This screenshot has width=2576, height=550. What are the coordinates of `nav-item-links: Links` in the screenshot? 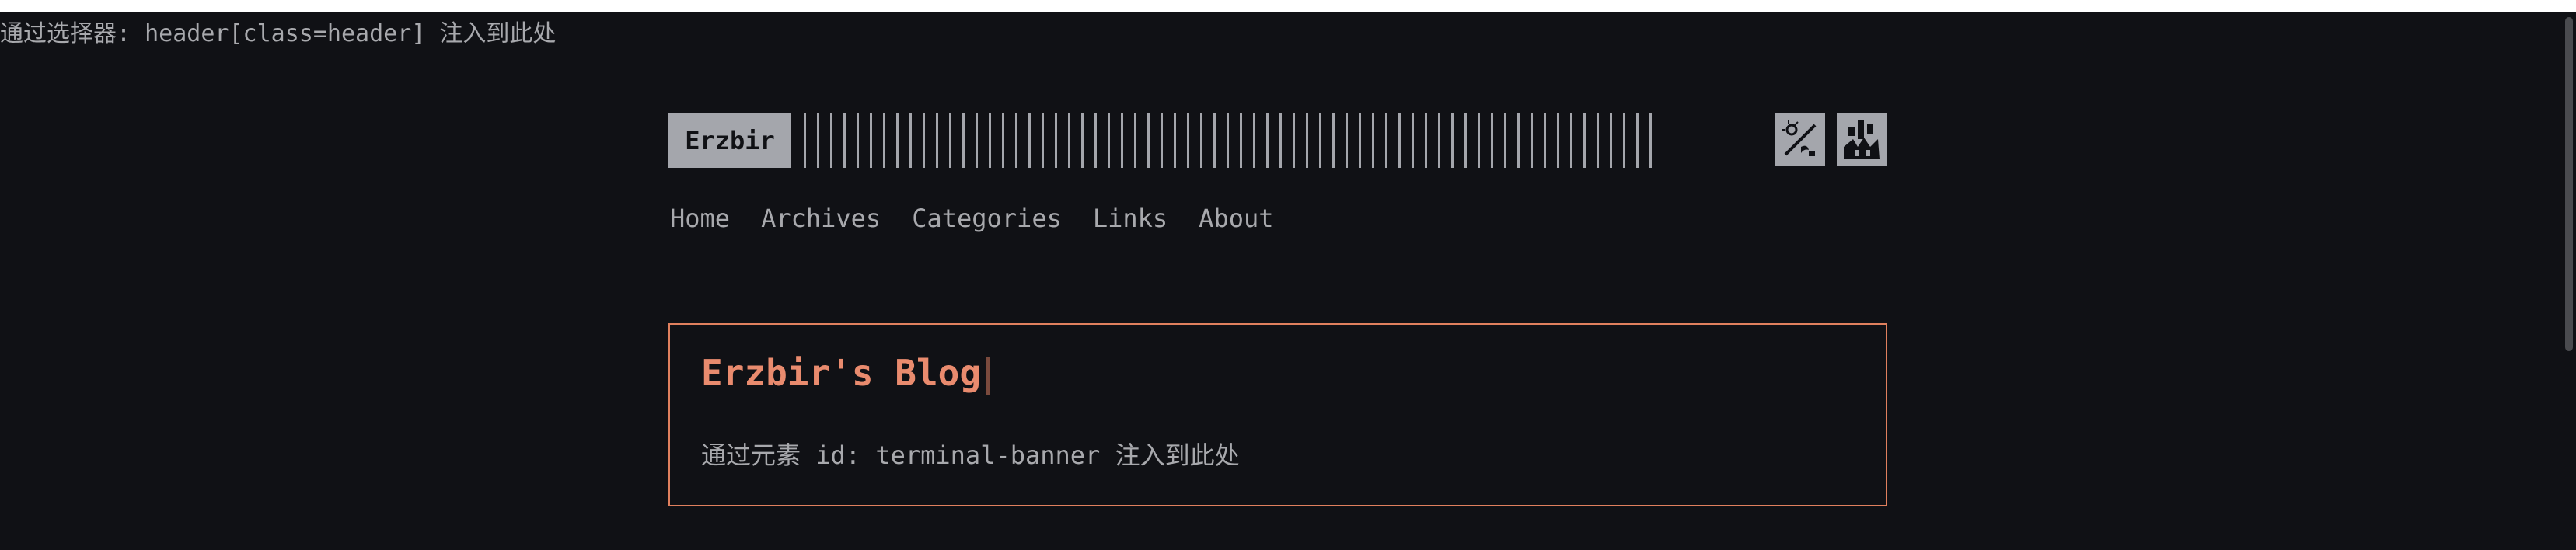 It's located at (1131, 219).